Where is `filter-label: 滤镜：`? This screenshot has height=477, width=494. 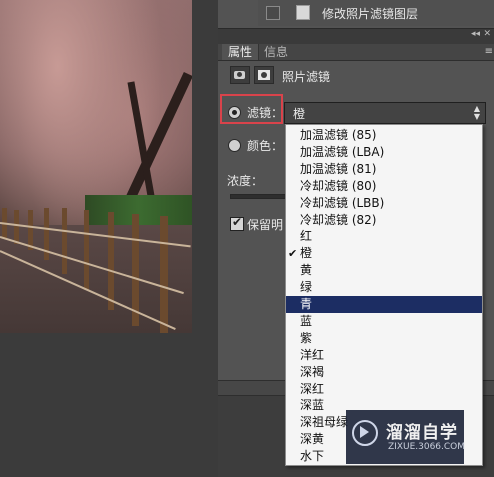
filter-label: 滤镜： is located at coordinates (265, 113).